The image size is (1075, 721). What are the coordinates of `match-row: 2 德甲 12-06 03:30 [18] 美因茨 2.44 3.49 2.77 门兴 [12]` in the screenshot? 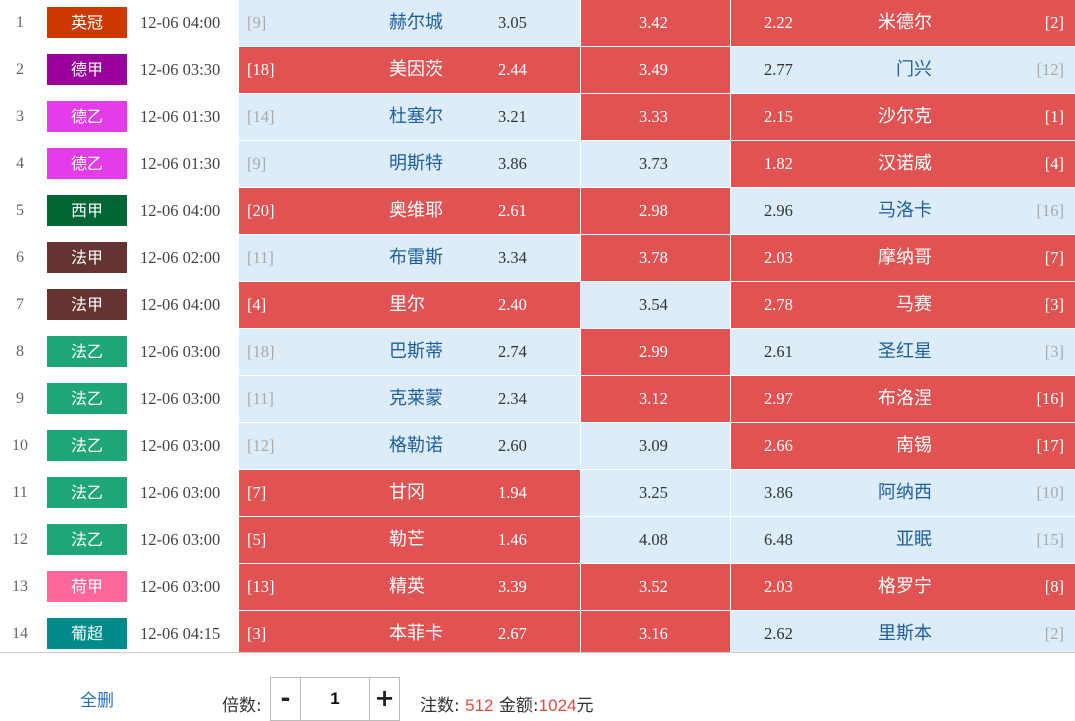 It's located at (537, 70).